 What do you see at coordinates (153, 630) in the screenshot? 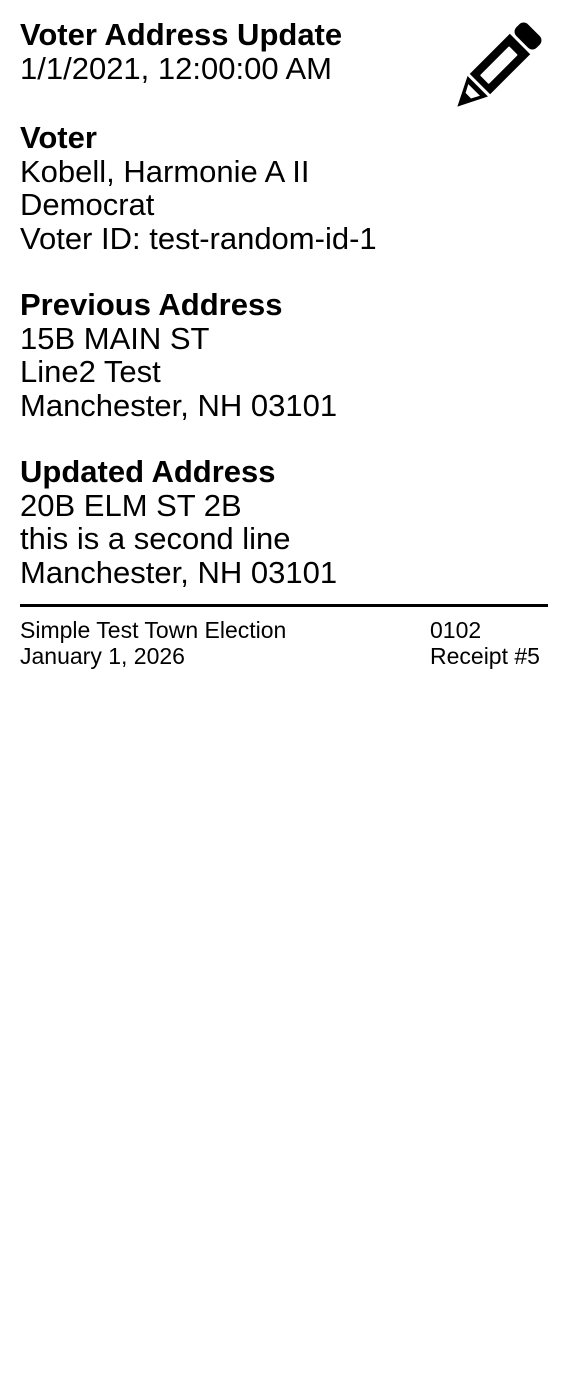
I see `election-name: Simple Test Town Election` at bounding box center [153, 630].